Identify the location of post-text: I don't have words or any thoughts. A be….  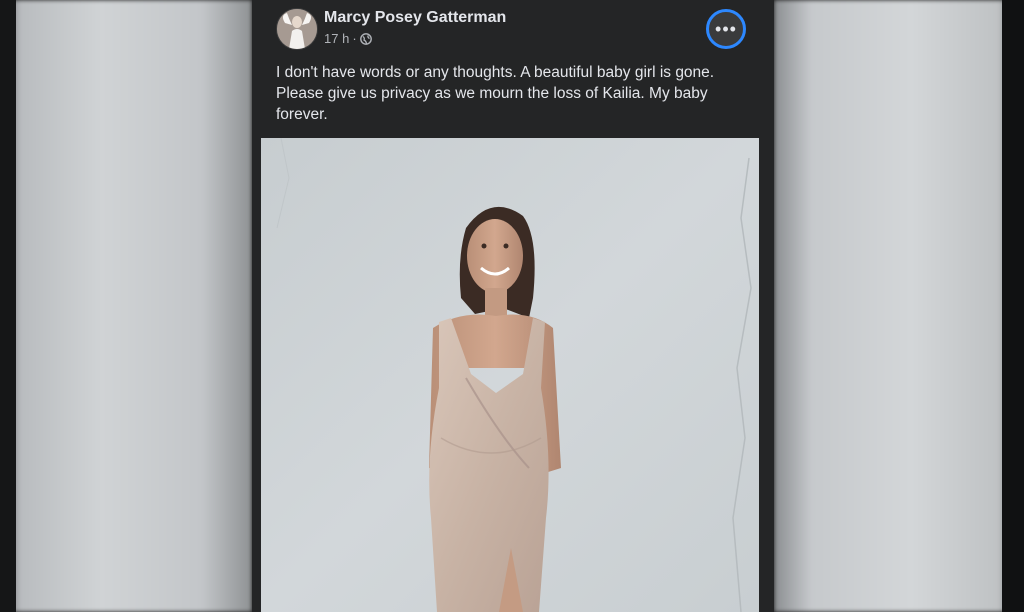
(495, 93).